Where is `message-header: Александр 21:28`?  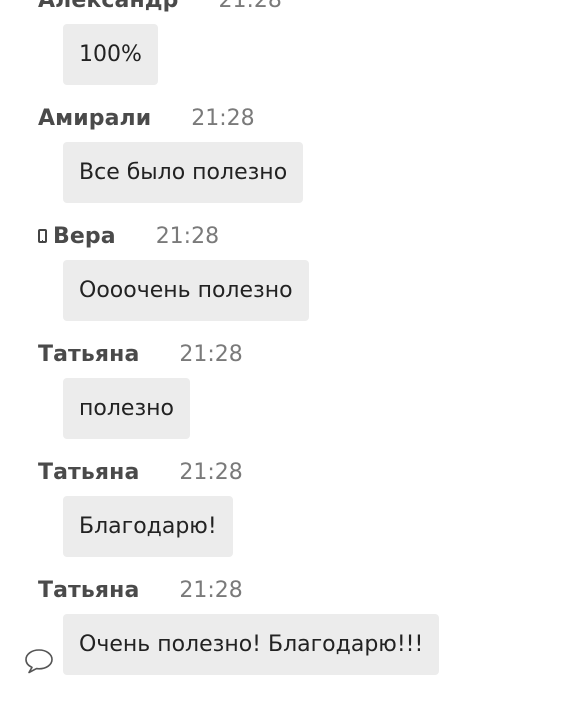
message-header: Александр 21:28 is located at coordinates (160, 7).